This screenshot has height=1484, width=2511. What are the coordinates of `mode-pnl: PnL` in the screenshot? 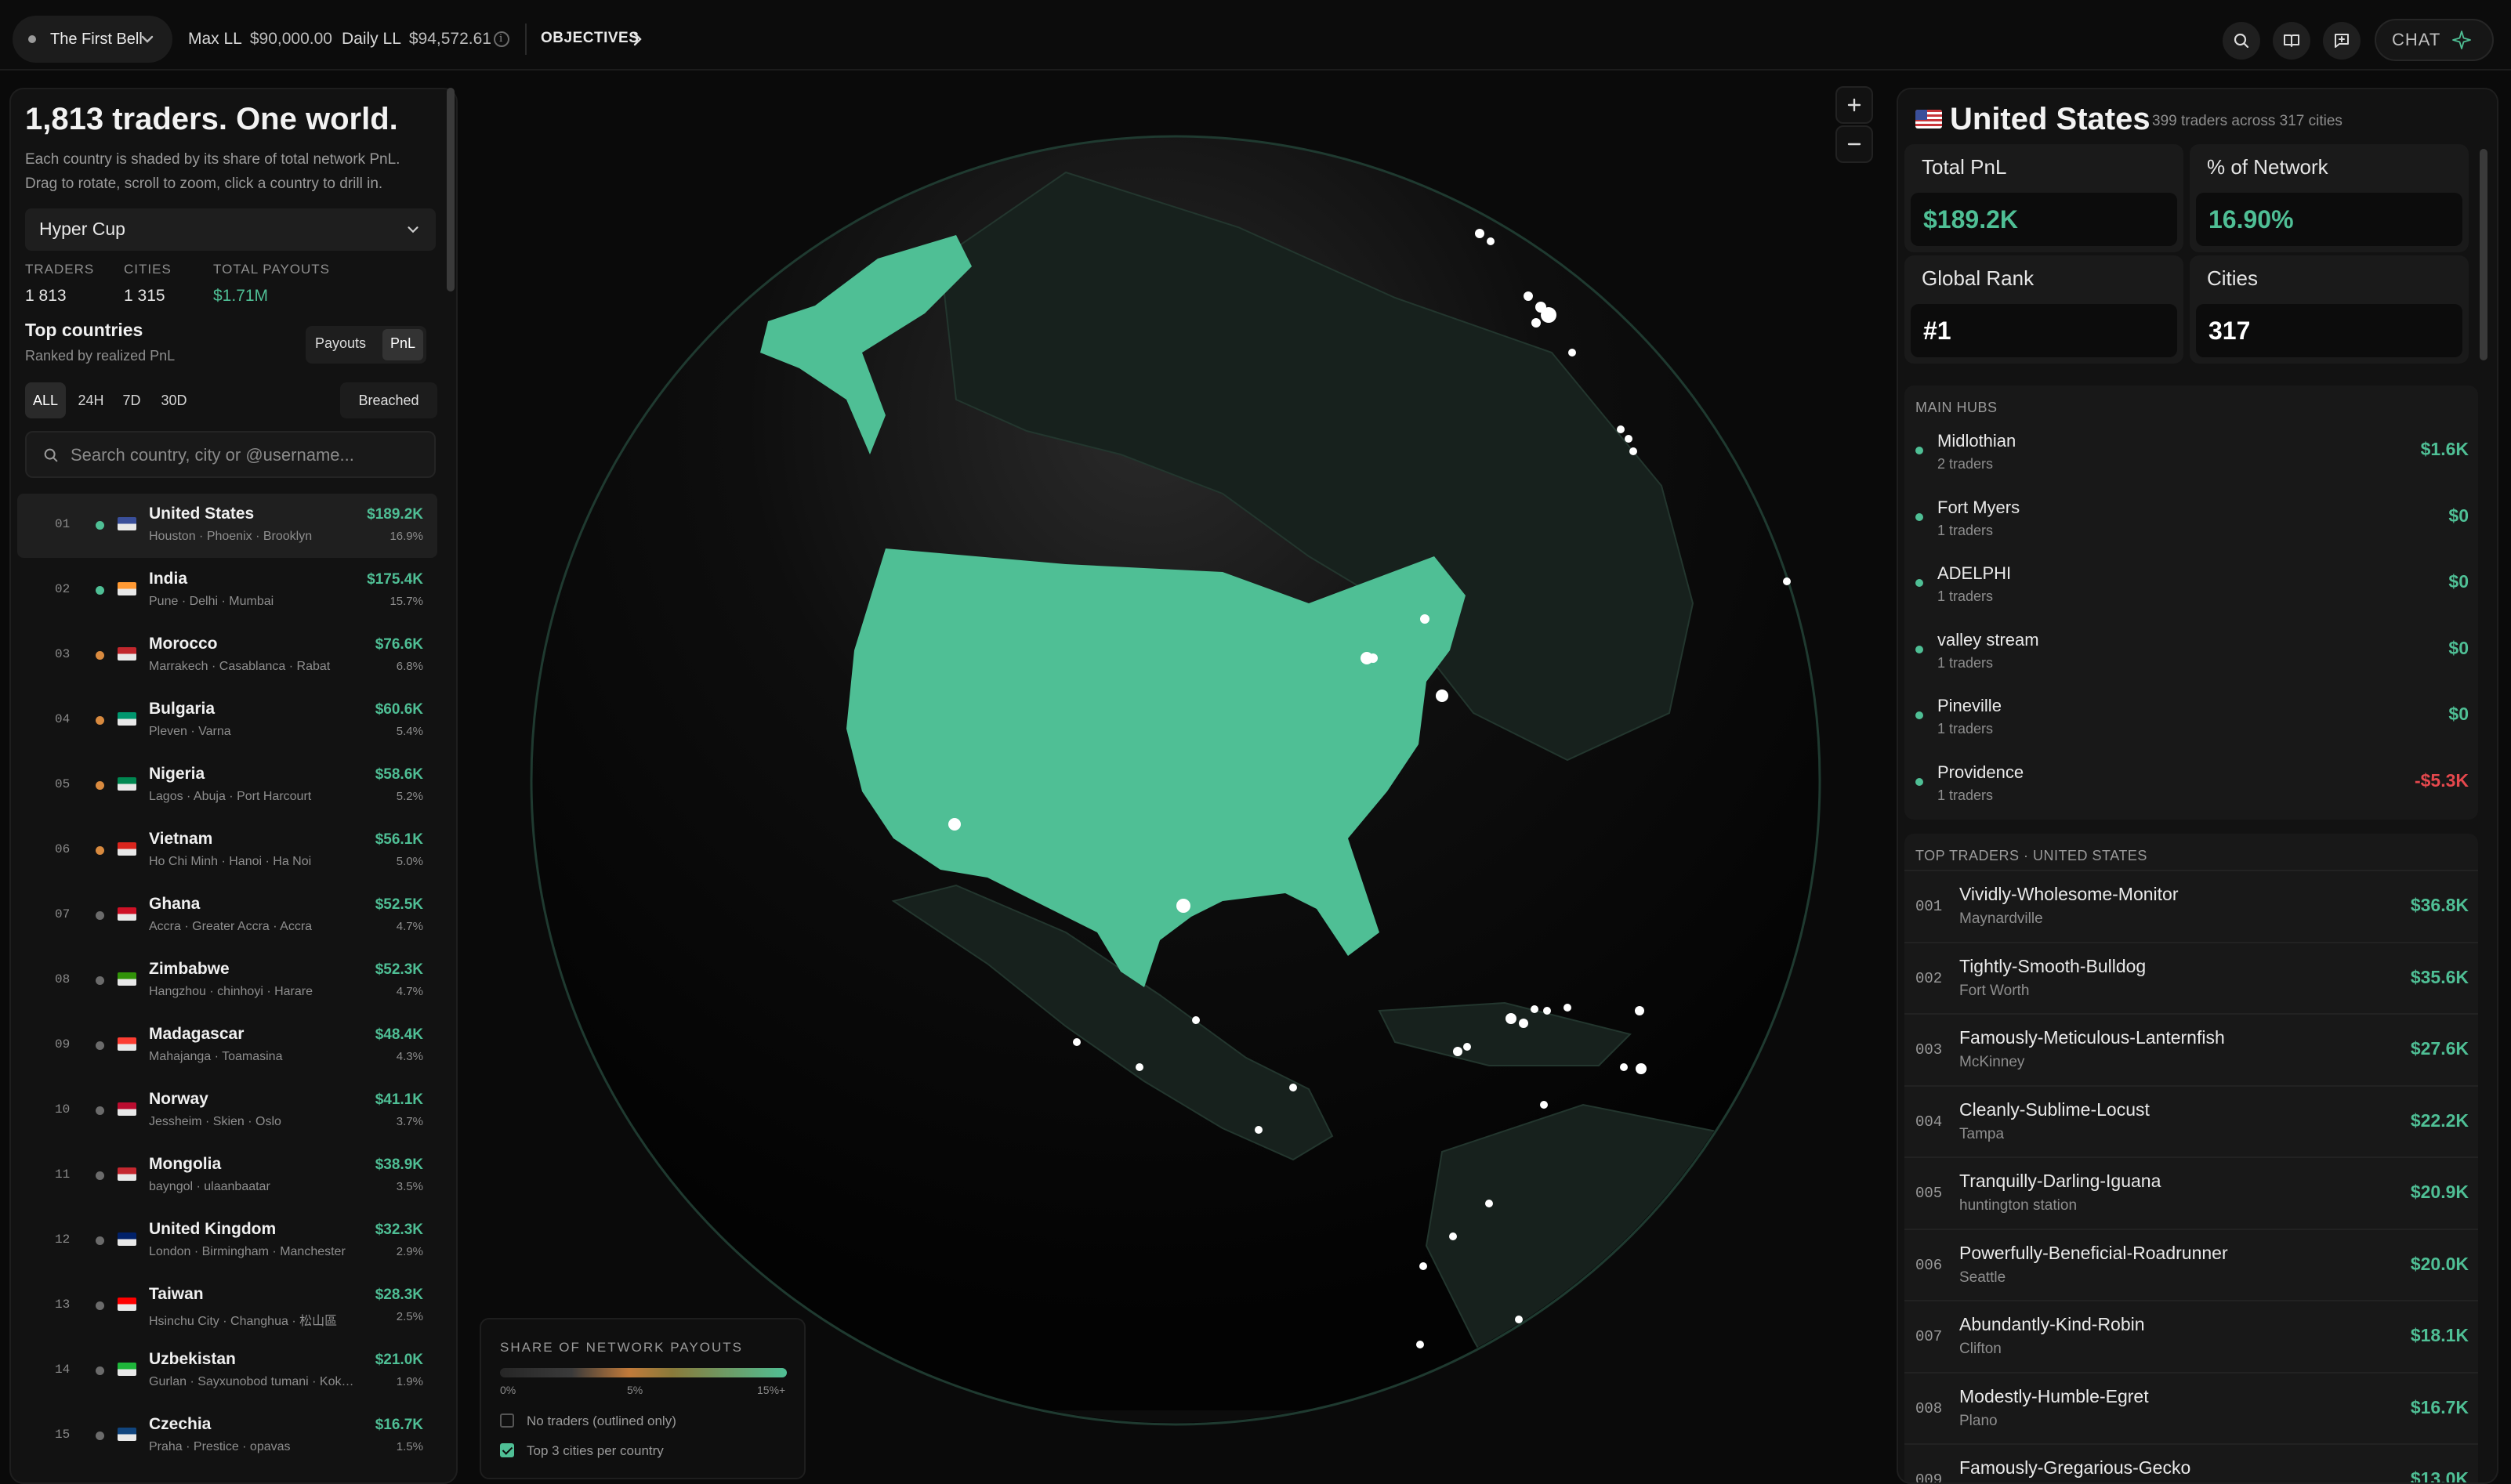 It's located at (402, 344).